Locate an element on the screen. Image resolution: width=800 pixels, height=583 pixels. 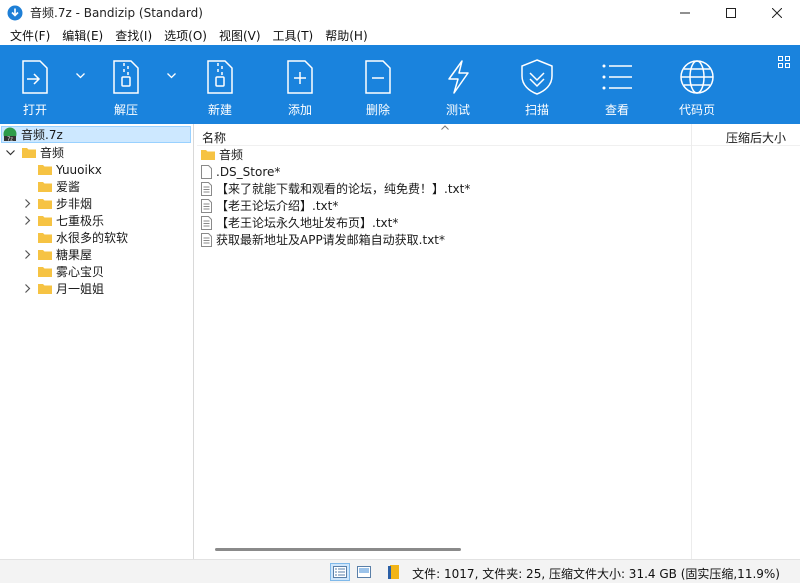
file-name: 音频 is located at coordinates (231, 155).